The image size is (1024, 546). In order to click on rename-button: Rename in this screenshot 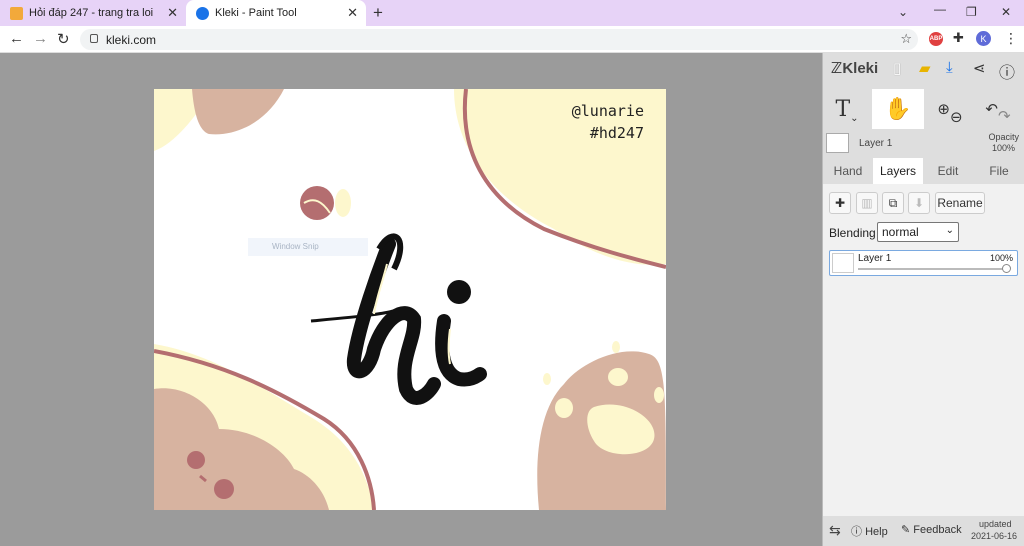, I will do `click(960, 203)`.